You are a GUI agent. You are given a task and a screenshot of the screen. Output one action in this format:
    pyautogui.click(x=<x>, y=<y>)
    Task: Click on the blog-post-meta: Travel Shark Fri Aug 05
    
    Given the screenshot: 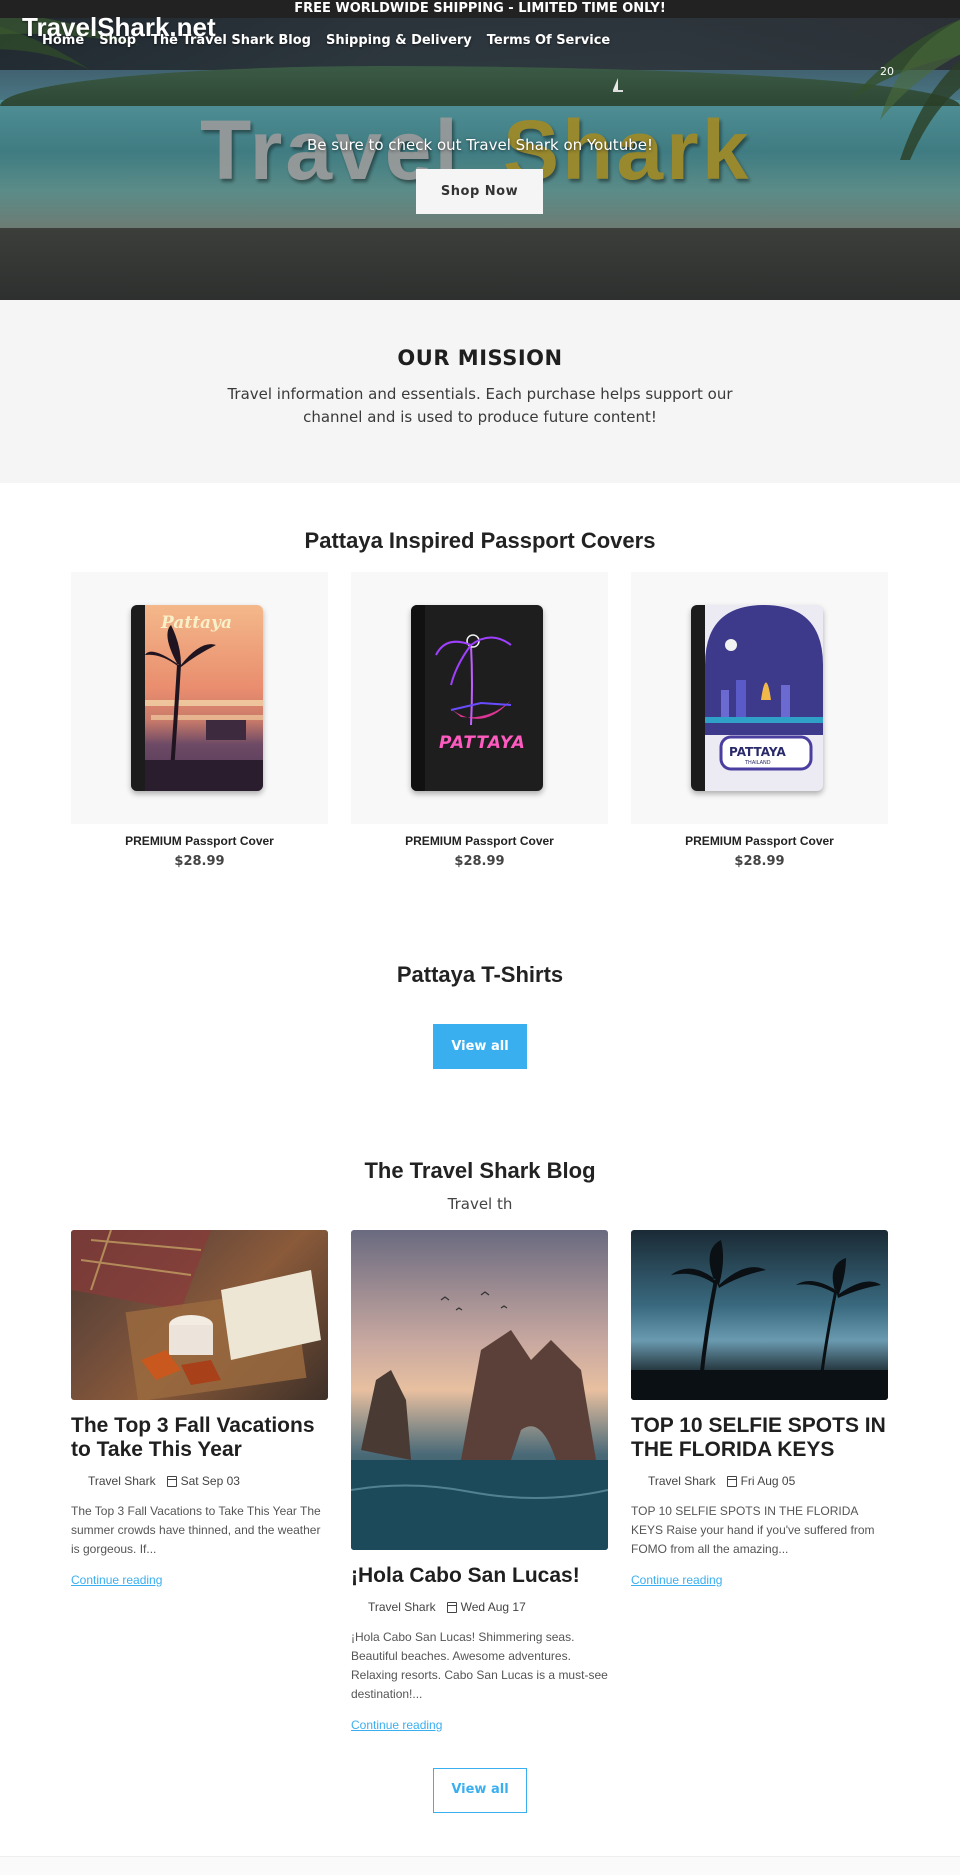 What is the action you would take?
    pyautogui.click(x=759, y=1481)
    